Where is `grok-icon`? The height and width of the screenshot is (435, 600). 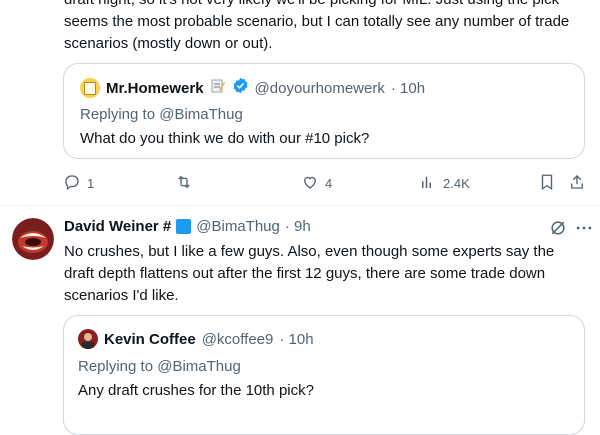
grok-icon is located at coordinates (558, 231).